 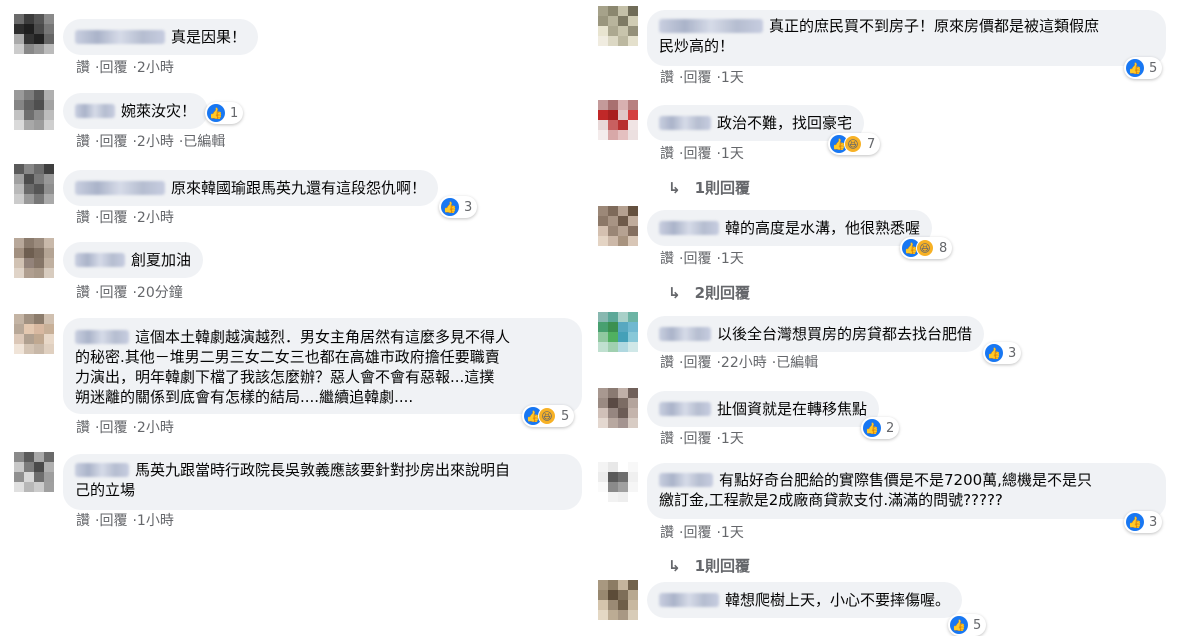 What do you see at coordinates (548, 416) in the screenshot?
I see `reaction-summary: 👍 😆 5` at bounding box center [548, 416].